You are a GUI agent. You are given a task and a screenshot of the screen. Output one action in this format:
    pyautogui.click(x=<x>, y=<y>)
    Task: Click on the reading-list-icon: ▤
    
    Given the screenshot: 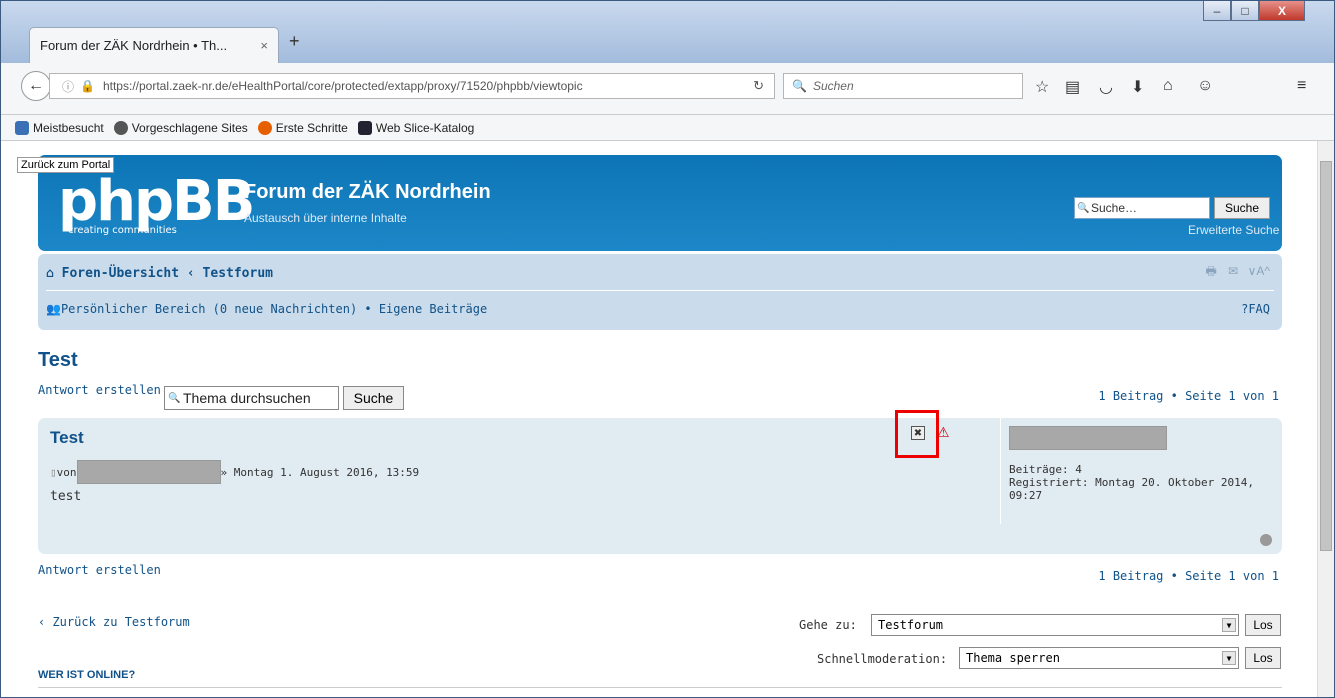 What is the action you would take?
    pyautogui.click(x=1072, y=87)
    